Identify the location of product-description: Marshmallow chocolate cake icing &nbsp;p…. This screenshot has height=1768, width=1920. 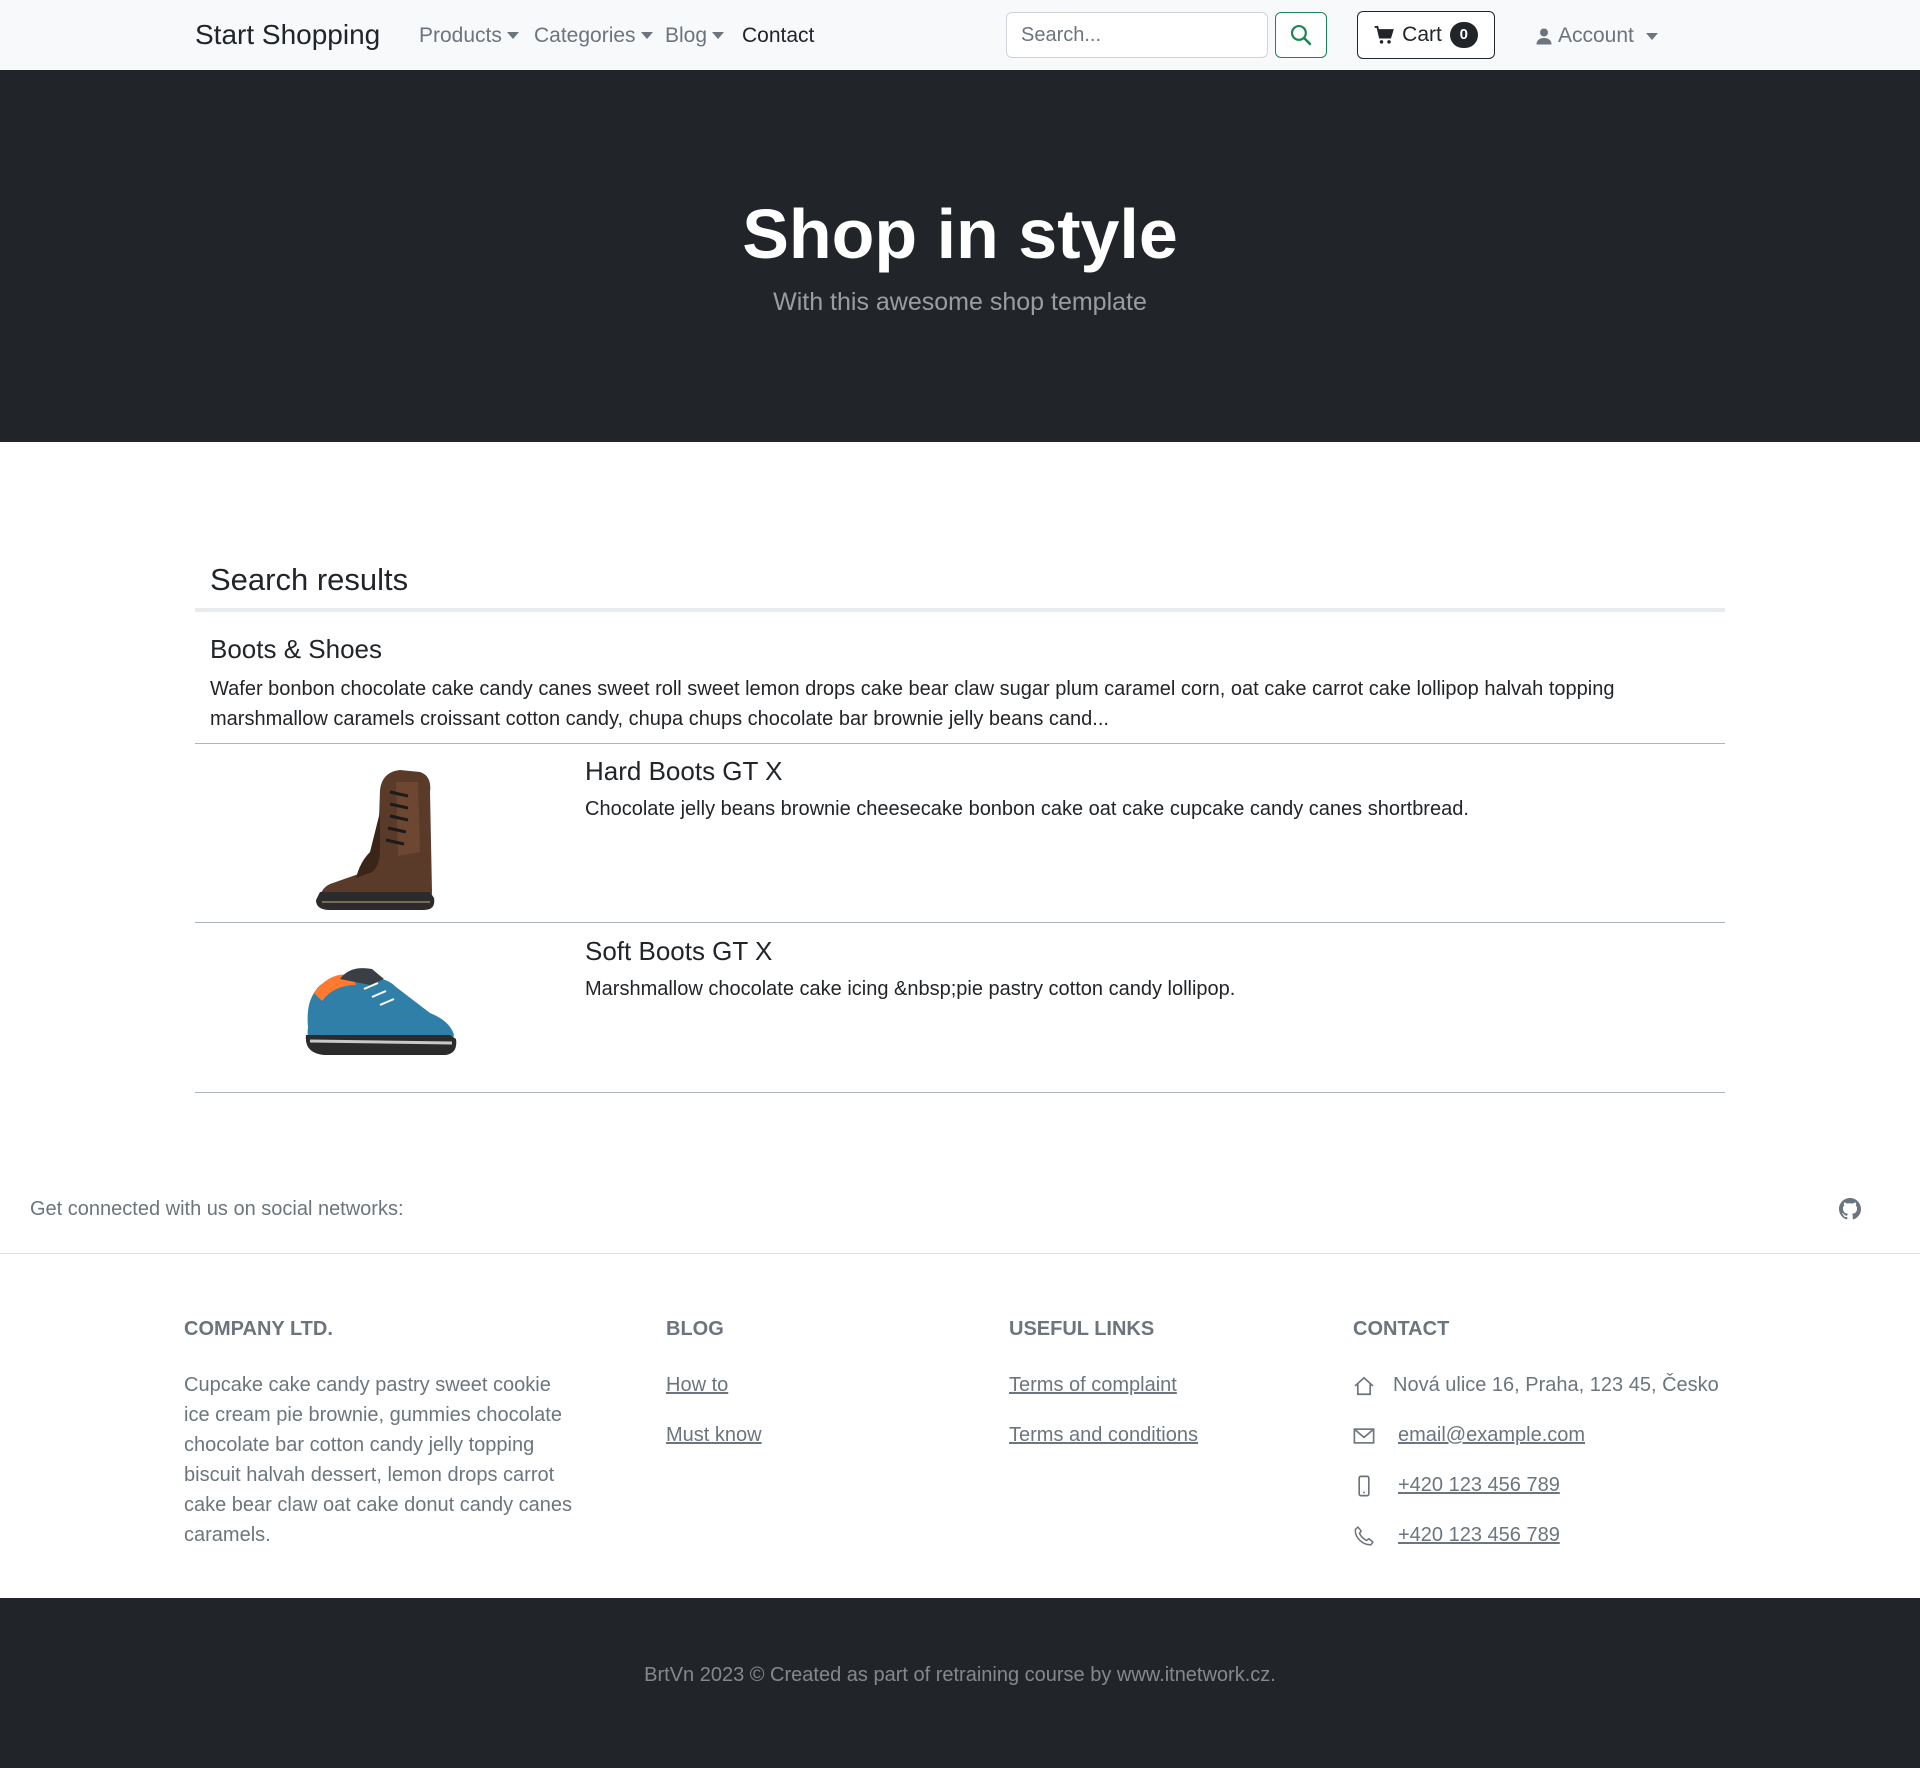
(910, 989).